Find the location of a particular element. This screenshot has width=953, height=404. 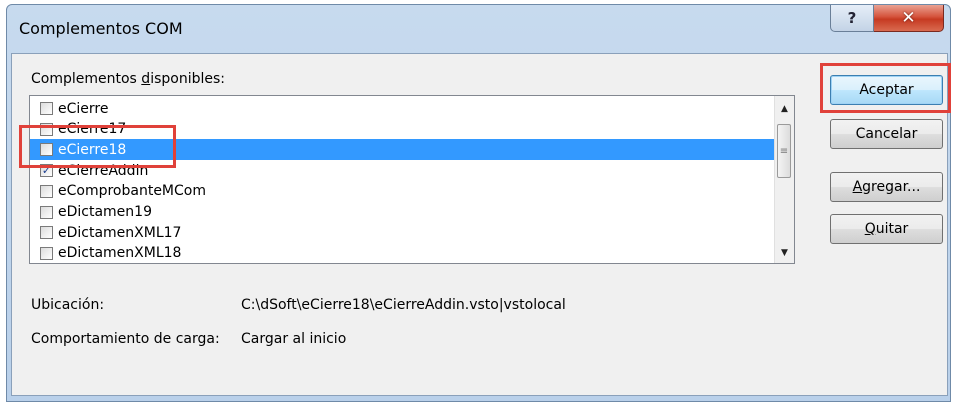

cancel-button: Cancelar is located at coordinates (886, 134).